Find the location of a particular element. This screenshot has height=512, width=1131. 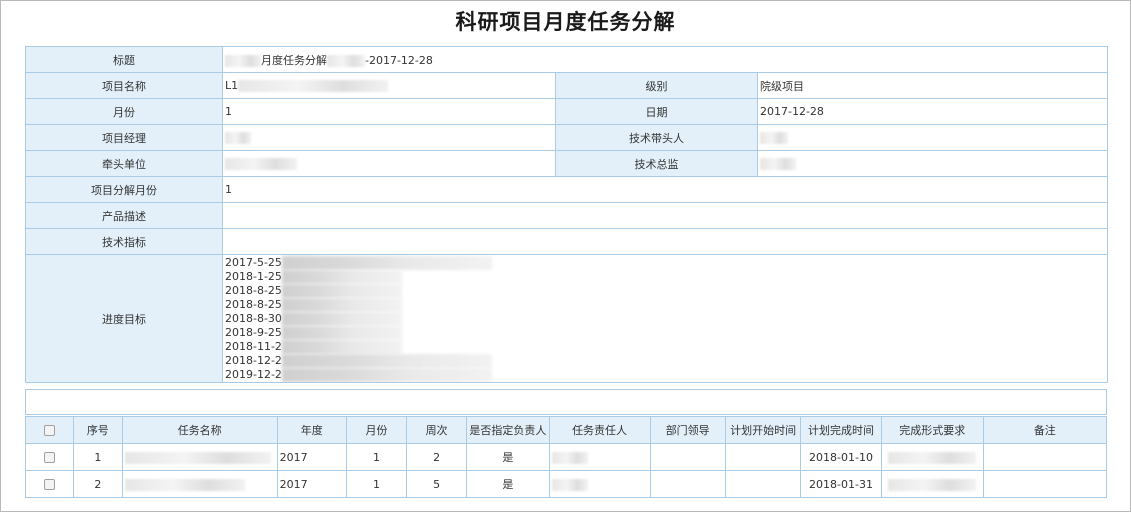

cell-index: 1 is located at coordinates (97, 457).